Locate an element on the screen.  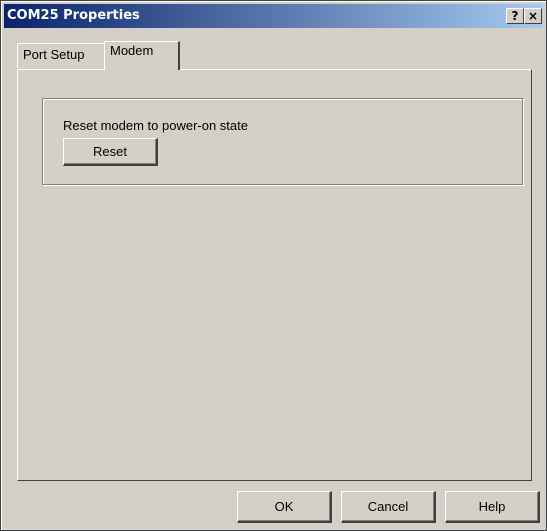
help-button: Help is located at coordinates (492, 507).